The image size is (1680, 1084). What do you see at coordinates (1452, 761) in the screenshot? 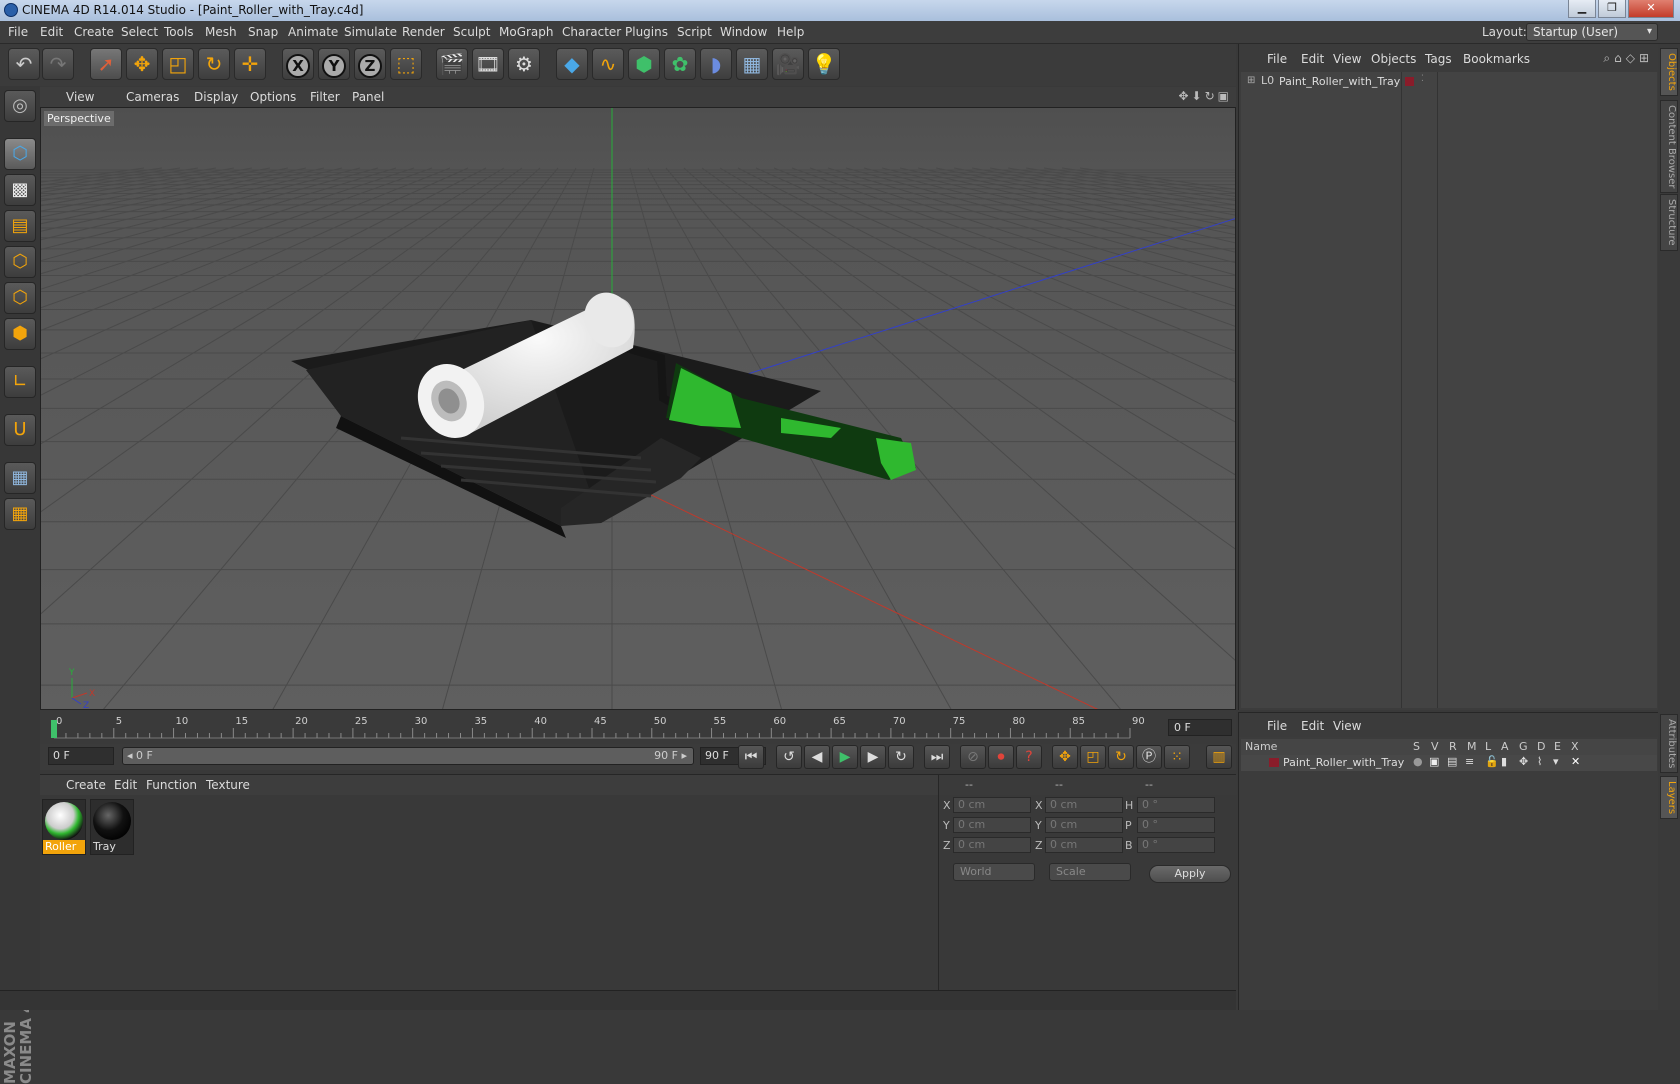
I see `render-icon: ▤` at bounding box center [1452, 761].